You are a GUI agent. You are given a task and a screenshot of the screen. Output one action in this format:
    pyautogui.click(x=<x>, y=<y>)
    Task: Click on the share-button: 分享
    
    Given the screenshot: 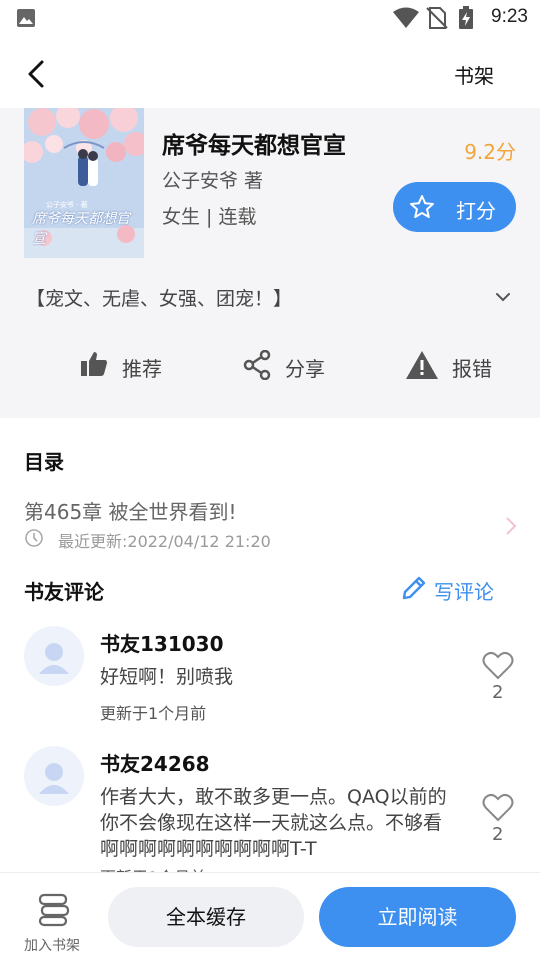 What is the action you would take?
    pyautogui.click(x=288, y=366)
    